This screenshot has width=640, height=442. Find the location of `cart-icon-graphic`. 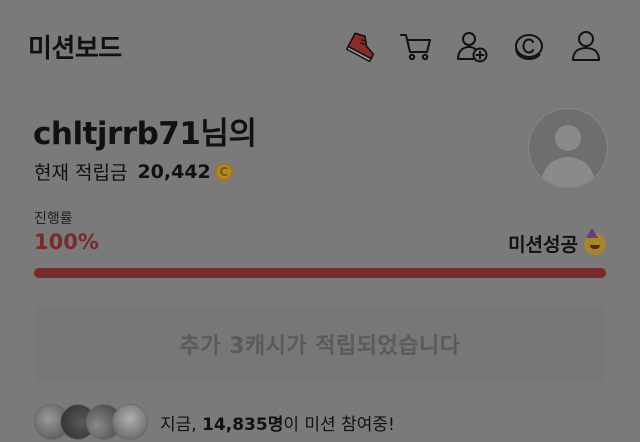

cart-icon-graphic is located at coordinates (415, 47).